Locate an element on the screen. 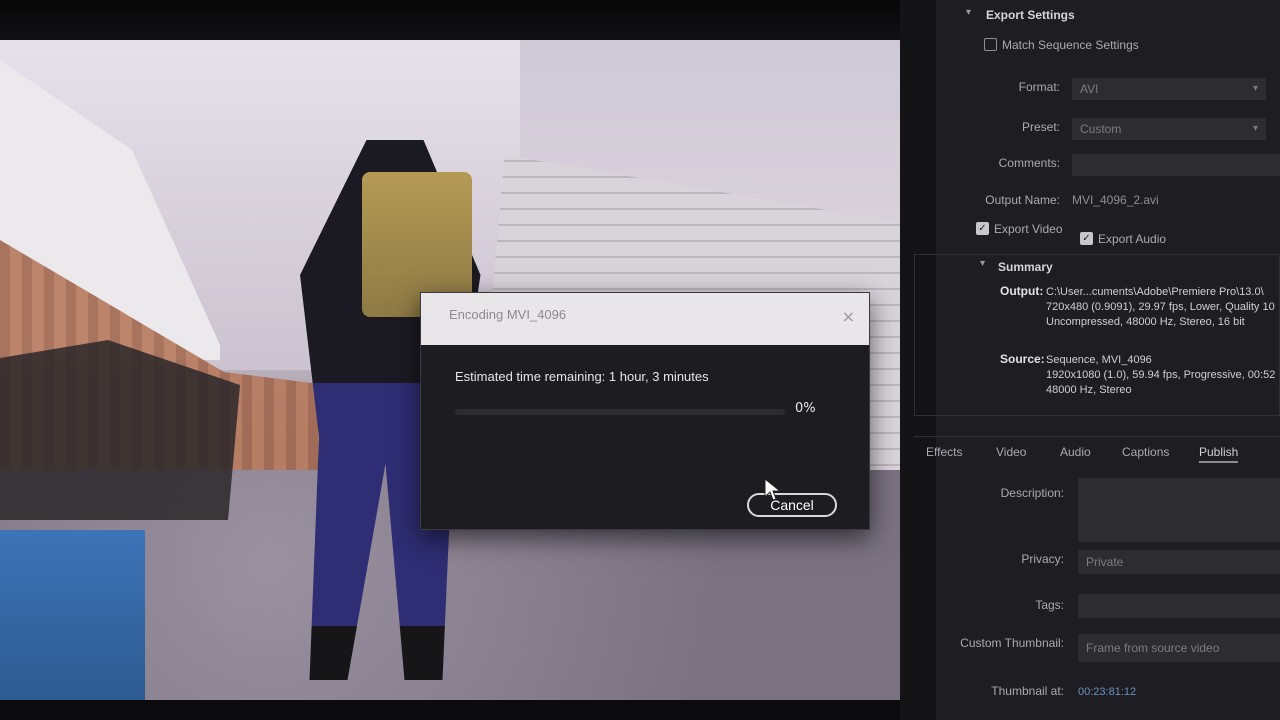  tab-captions: Captions is located at coordinates (1145, 452).